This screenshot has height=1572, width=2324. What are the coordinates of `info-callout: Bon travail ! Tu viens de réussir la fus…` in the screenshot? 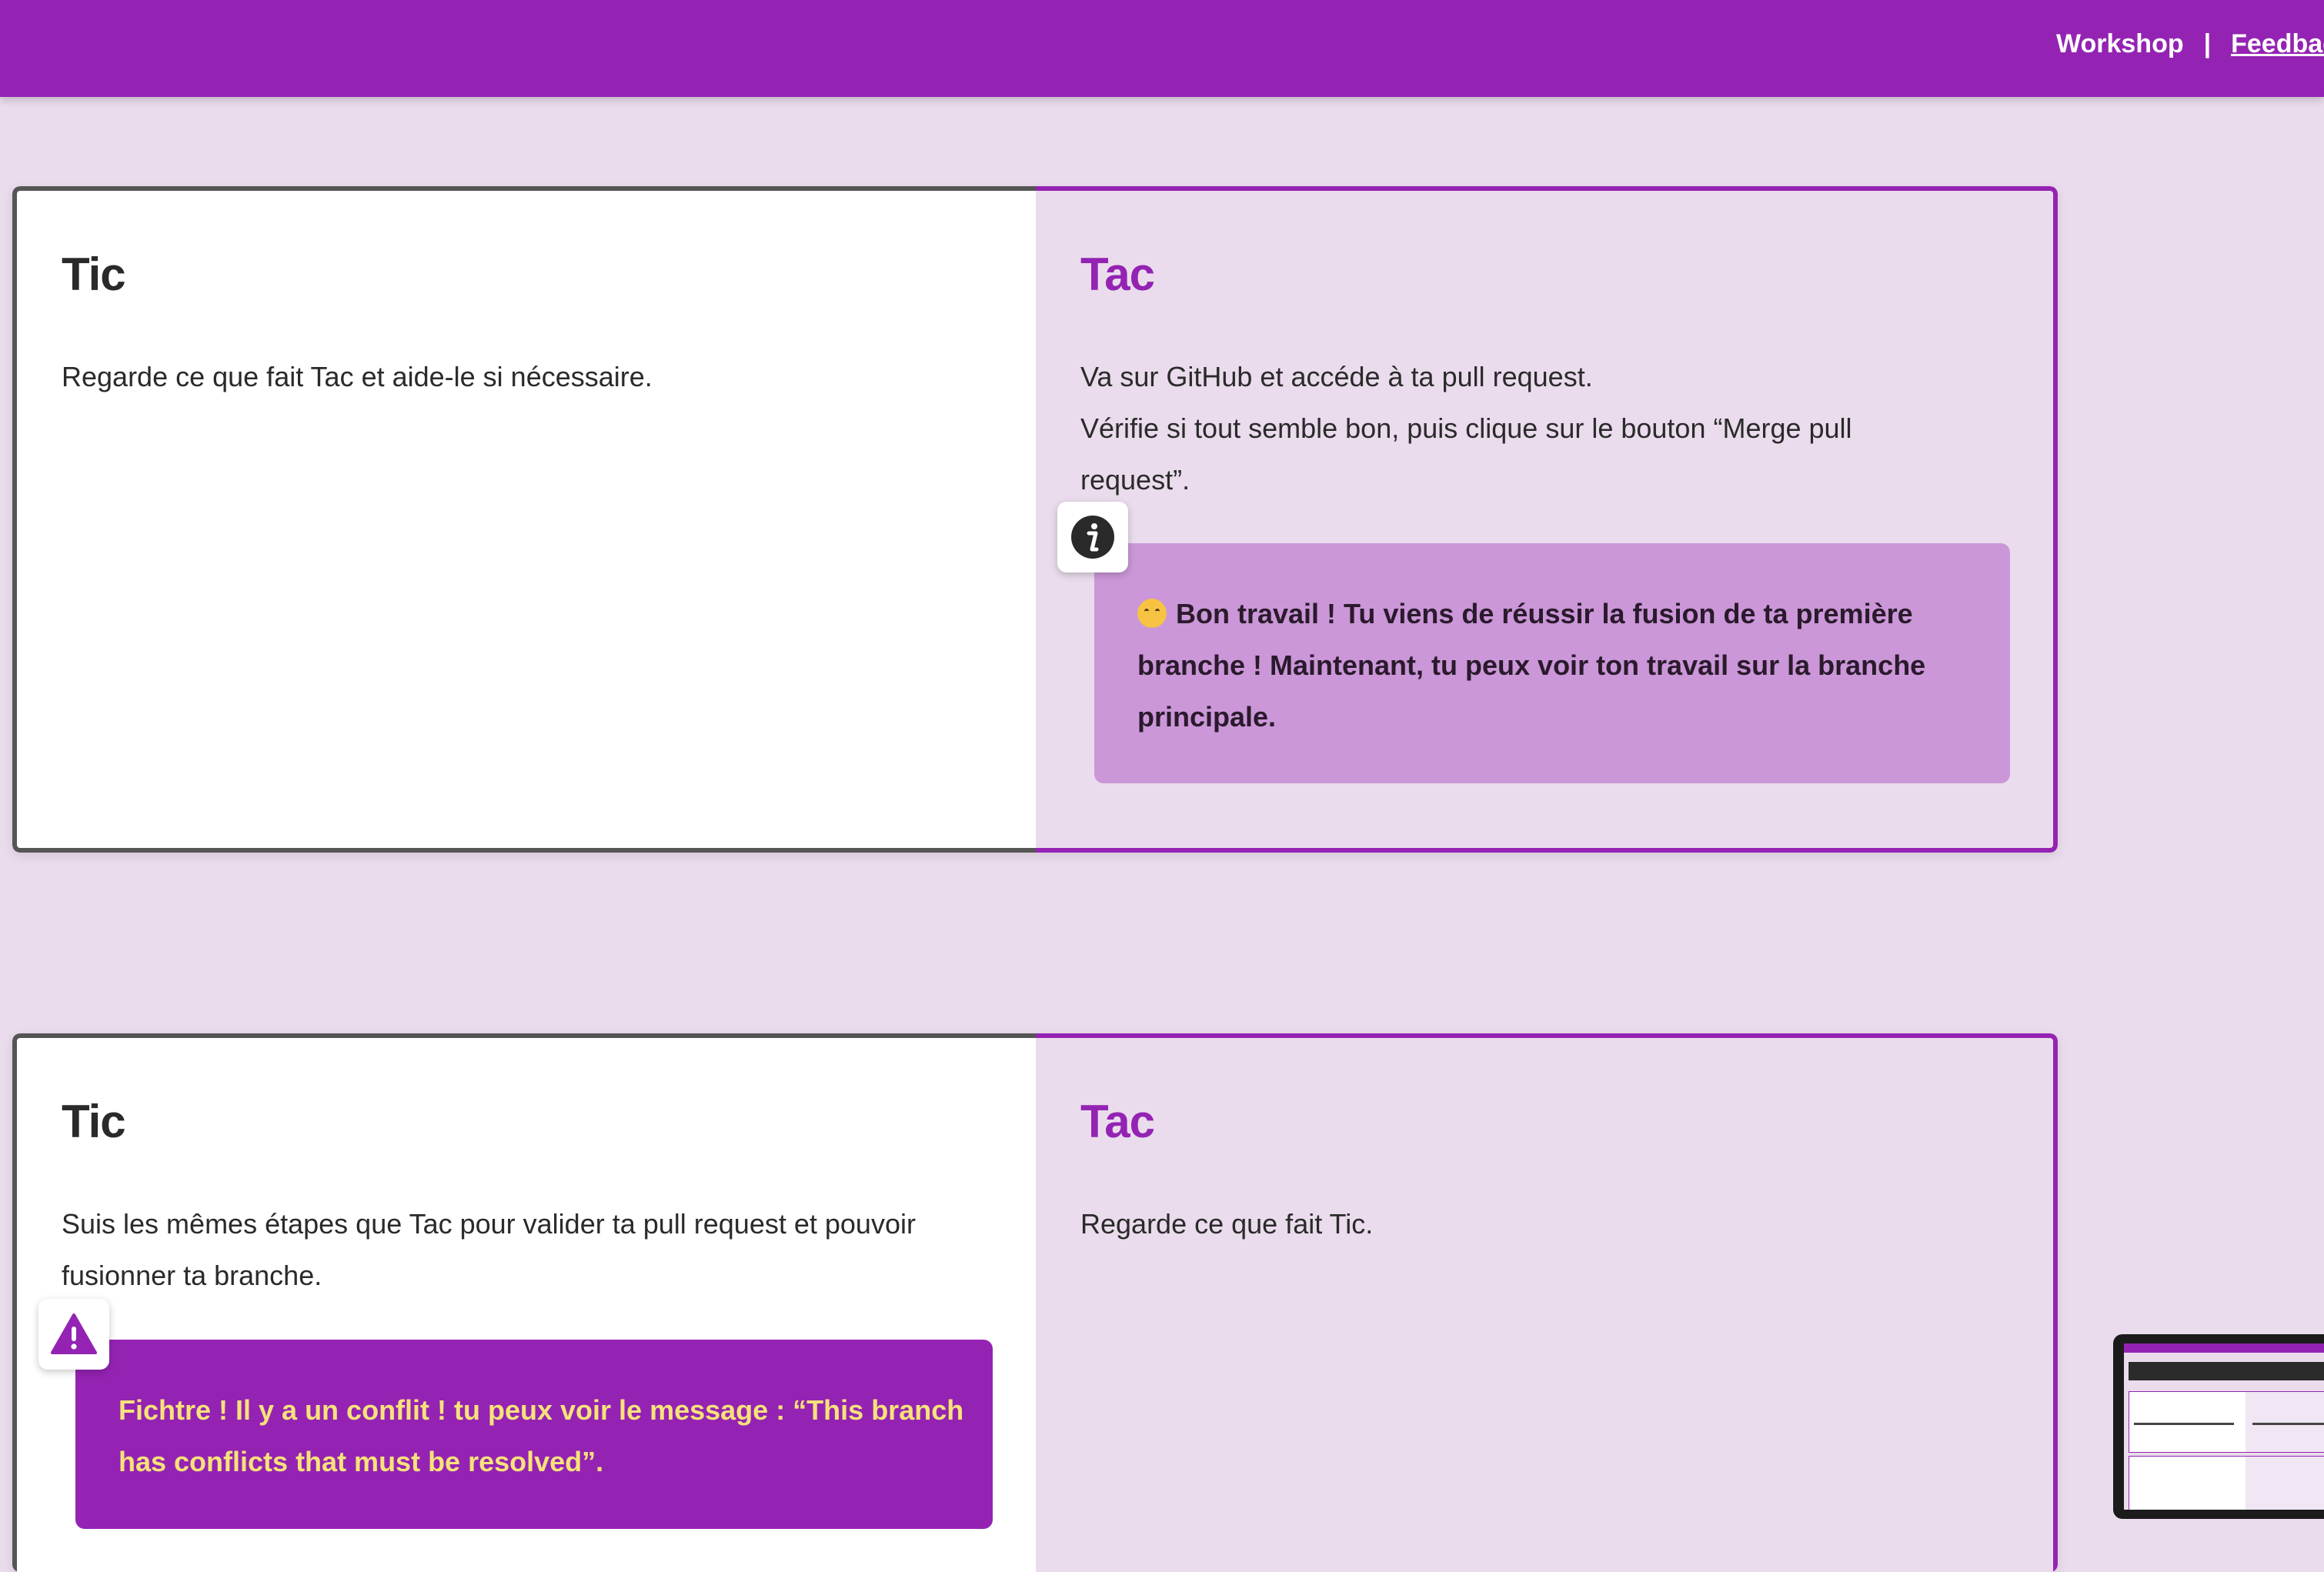 It's located at (1552, 663).